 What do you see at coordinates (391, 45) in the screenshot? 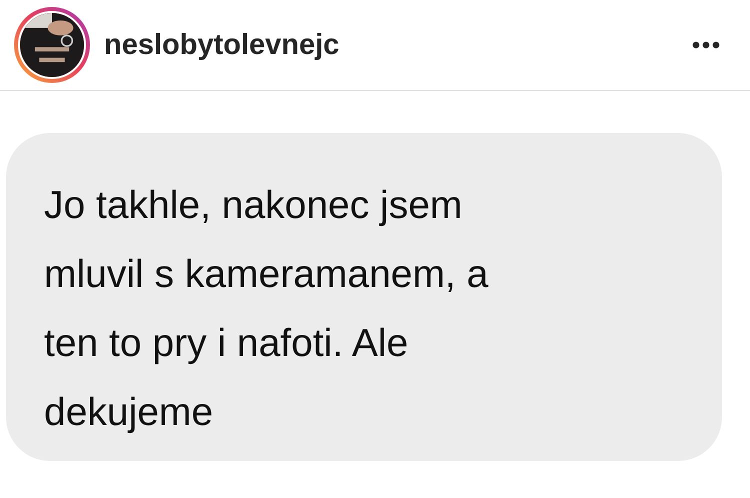
I see `username: neslobytolevnejc` at bounding box center [391, 45].